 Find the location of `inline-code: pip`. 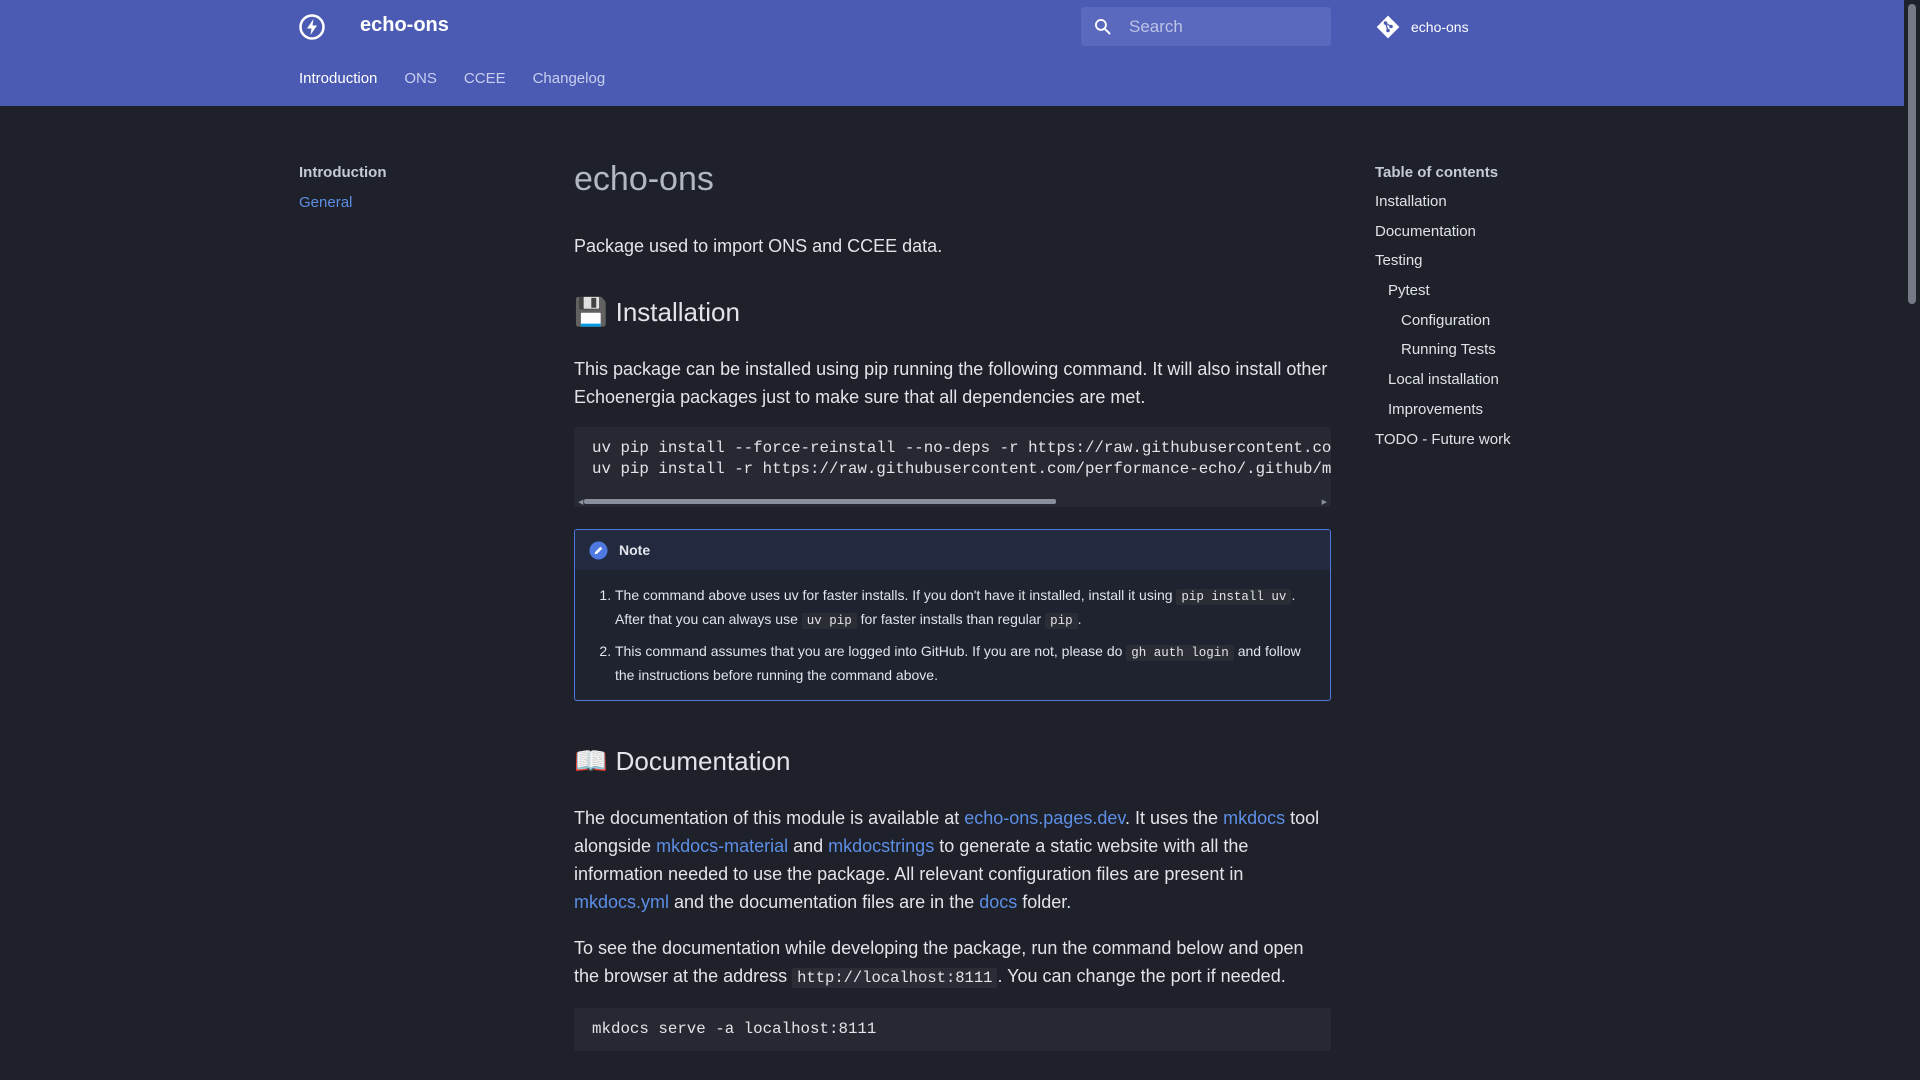

inline-code: pip is located at coordinates (1061, 620).